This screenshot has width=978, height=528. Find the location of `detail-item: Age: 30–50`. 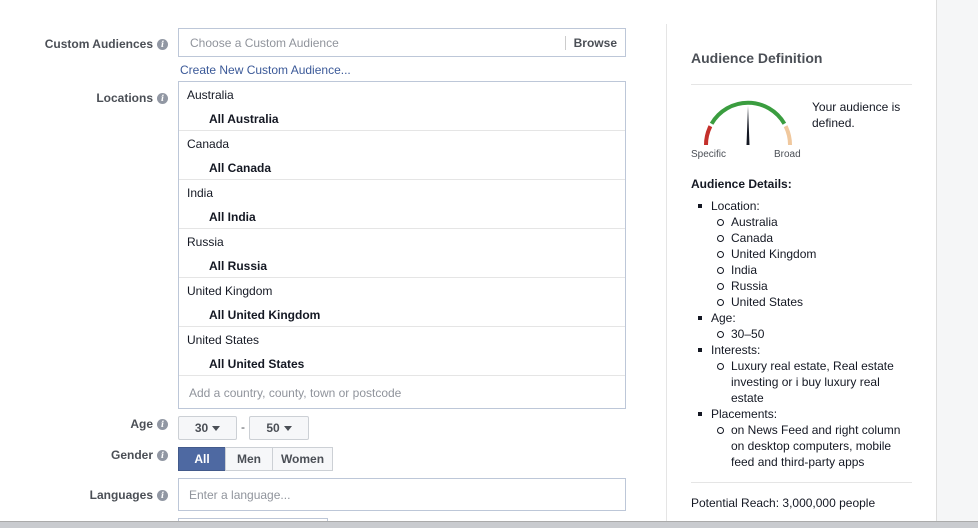

detail-item: Age: 30–50 is located at coordinates (802, 326).